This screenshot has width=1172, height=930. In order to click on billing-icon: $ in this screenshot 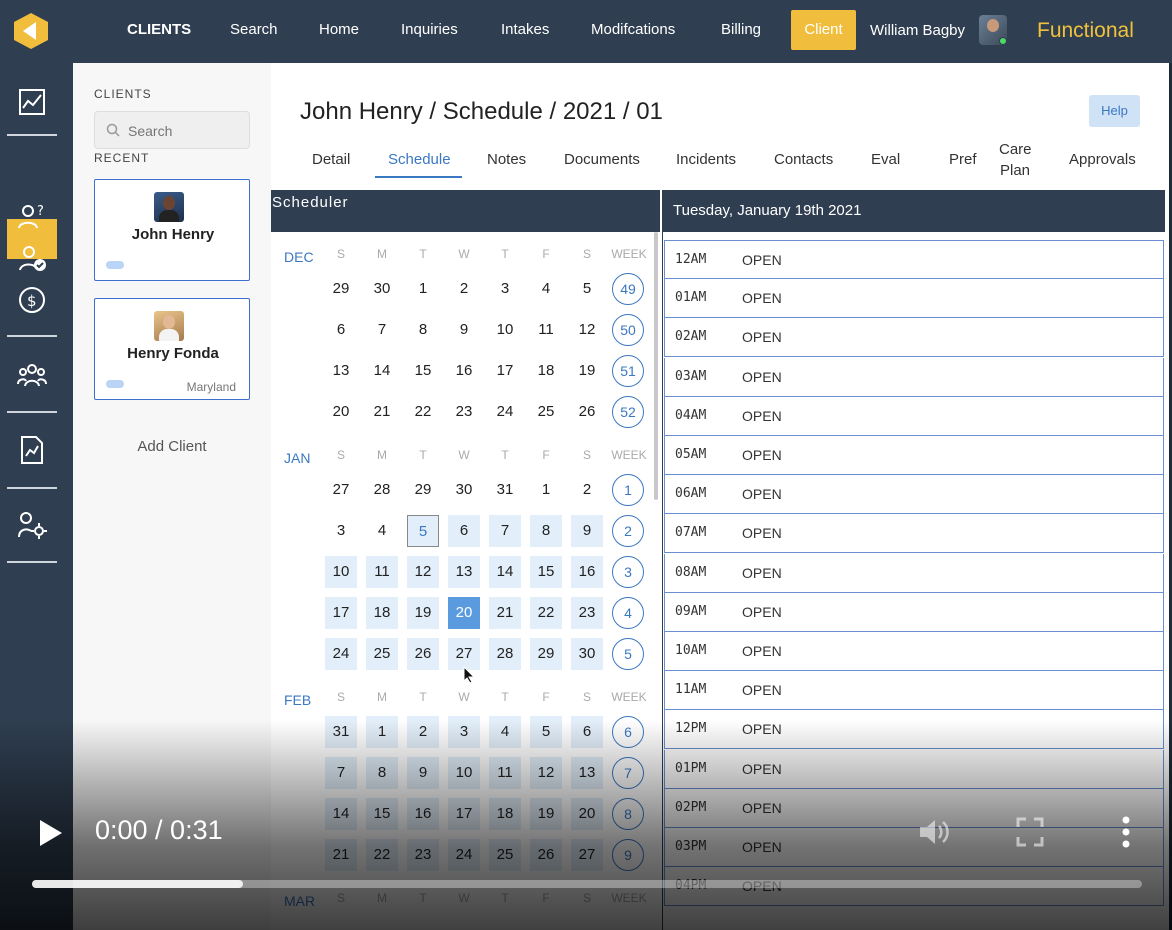, I will do `click(32, 300)`.